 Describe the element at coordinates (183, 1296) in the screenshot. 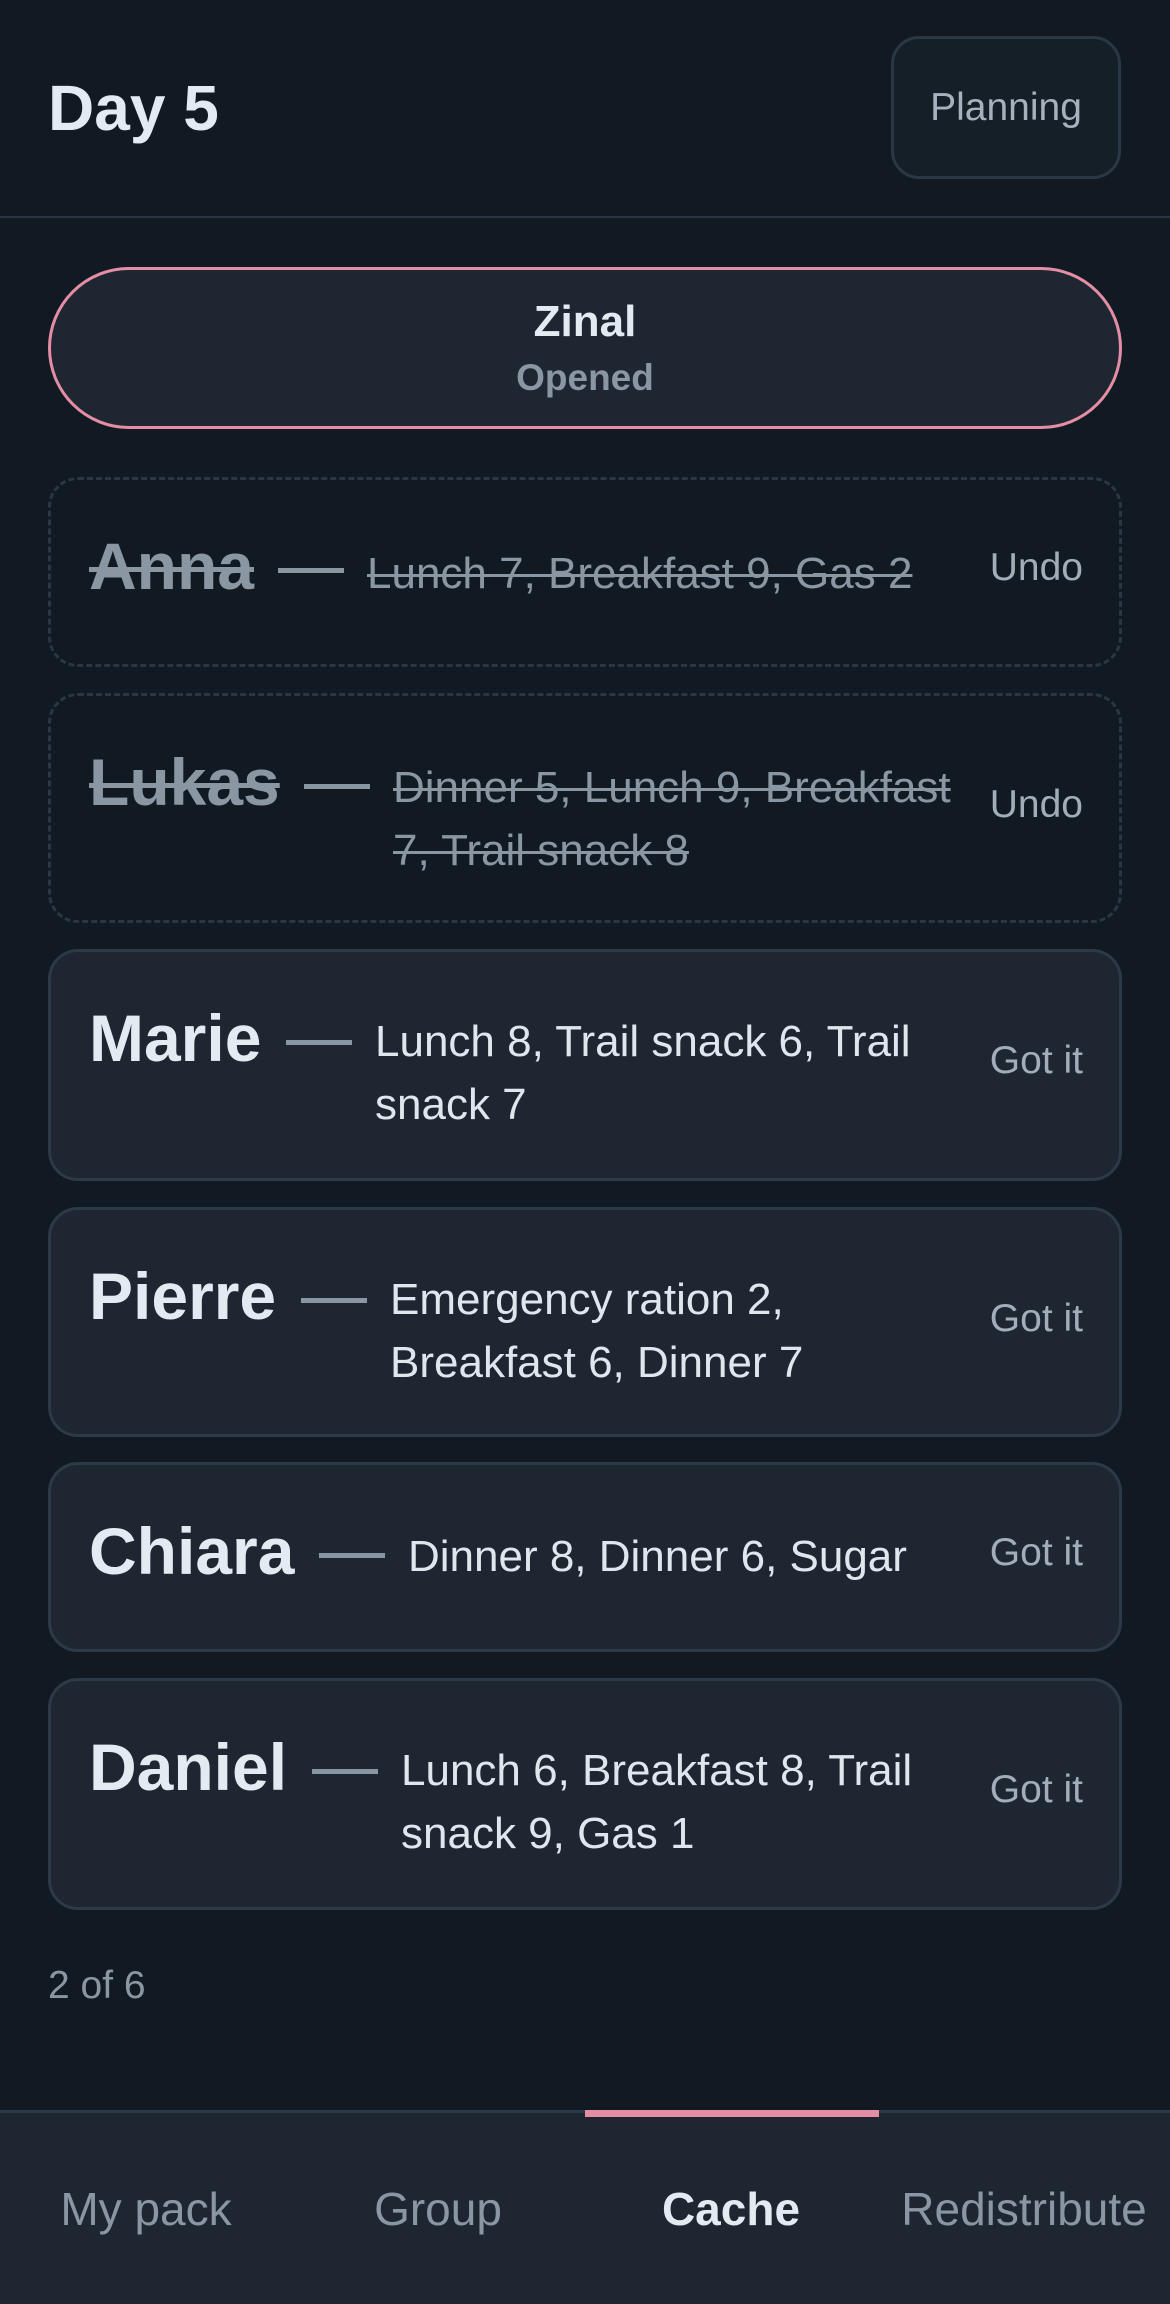

I see `person-name: Pierre` at that location.